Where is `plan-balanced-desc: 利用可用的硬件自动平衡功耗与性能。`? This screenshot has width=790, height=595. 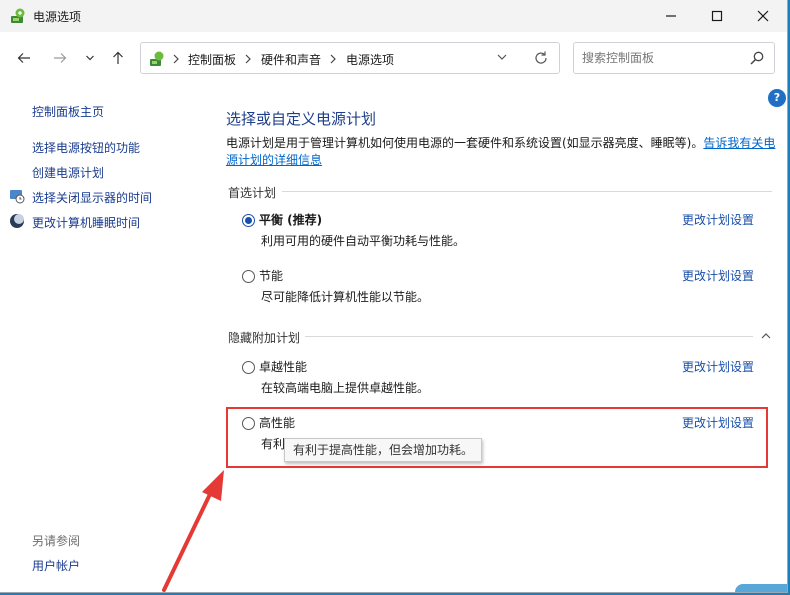 plan-balanced-desc: 利用可用的硬件自动平衡功耗与性能。 is located at coordinates (363, 241).